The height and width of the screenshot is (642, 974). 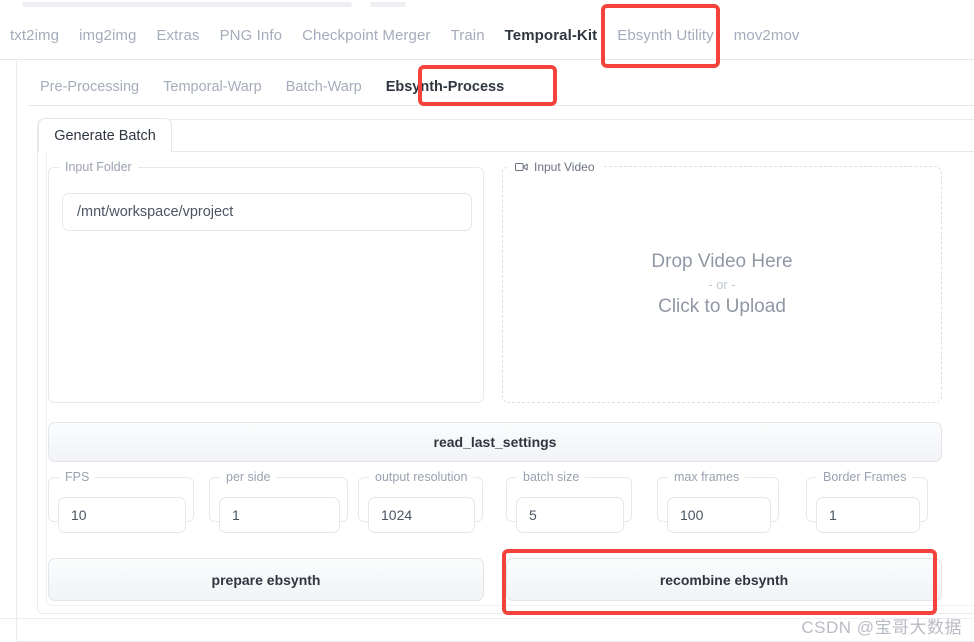 I want to click on sub-tab-temporal-warp: Temporal-Warp, so click(x=212, y=87).